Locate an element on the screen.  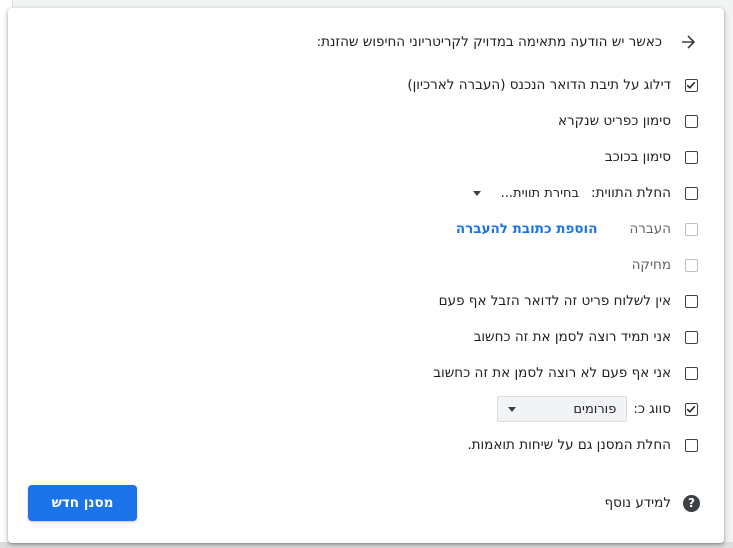
checkbox-star is located at coordinates (691, 157).